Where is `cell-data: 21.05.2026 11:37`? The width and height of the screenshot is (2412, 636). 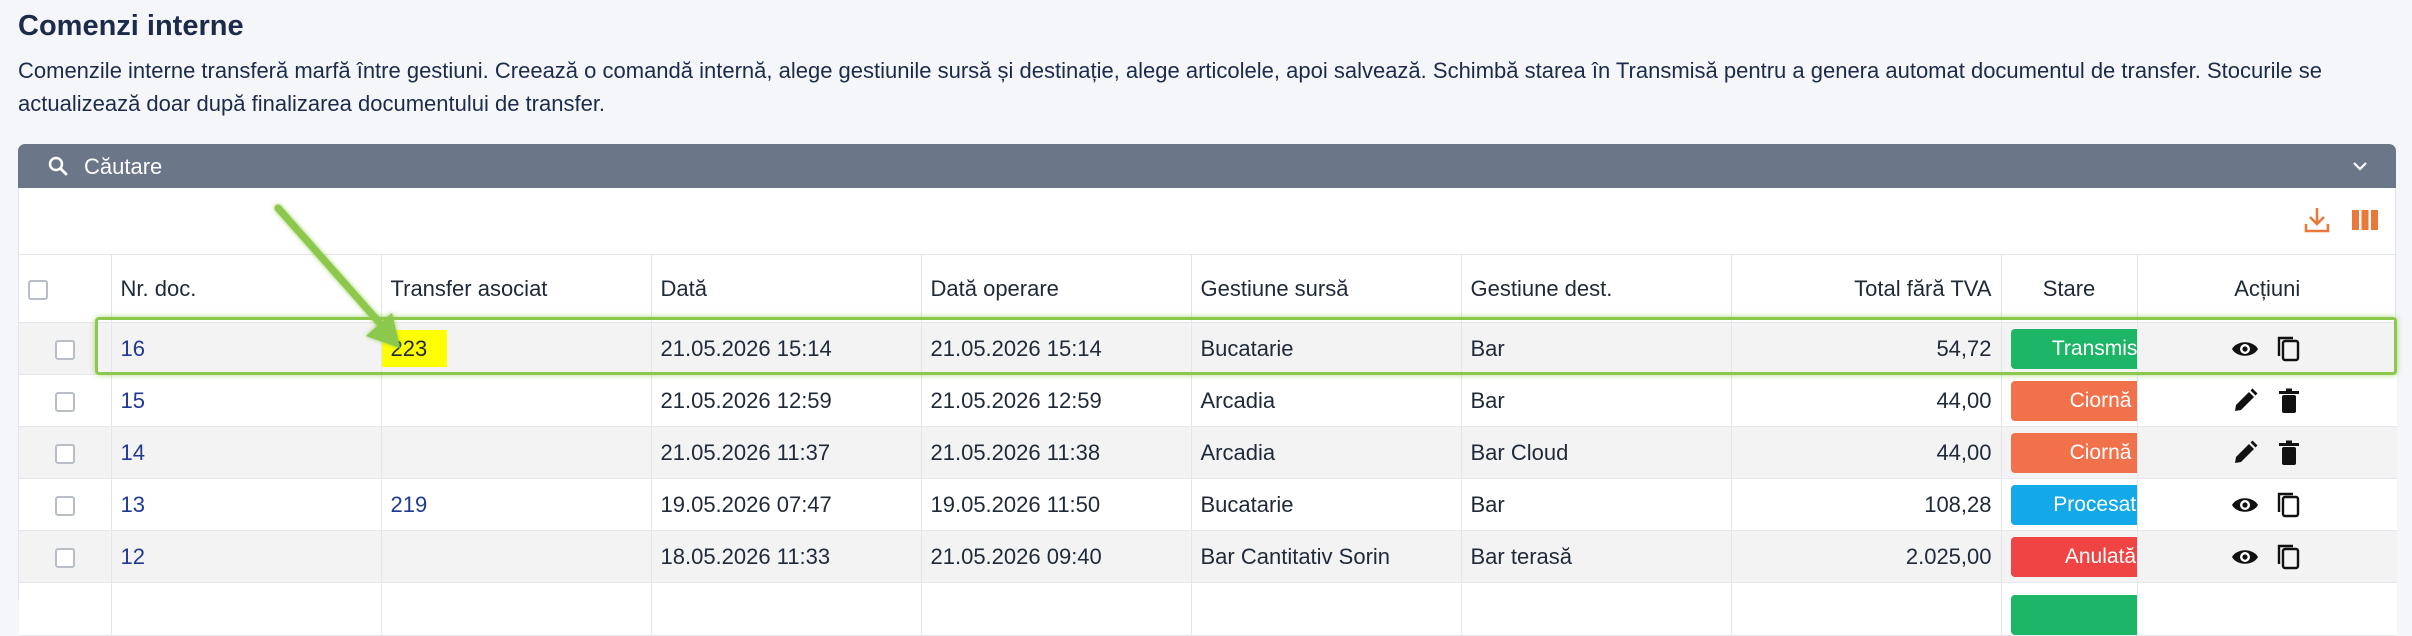 cell-data: 21.05.2026 11:37 is located at coordinates (786, 452).